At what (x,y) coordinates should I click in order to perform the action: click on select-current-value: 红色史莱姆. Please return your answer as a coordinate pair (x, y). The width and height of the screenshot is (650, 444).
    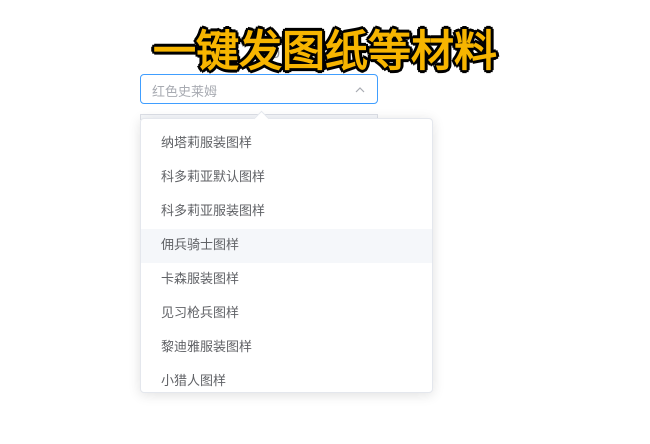
    Looking at the image, I should click on (185, 92).